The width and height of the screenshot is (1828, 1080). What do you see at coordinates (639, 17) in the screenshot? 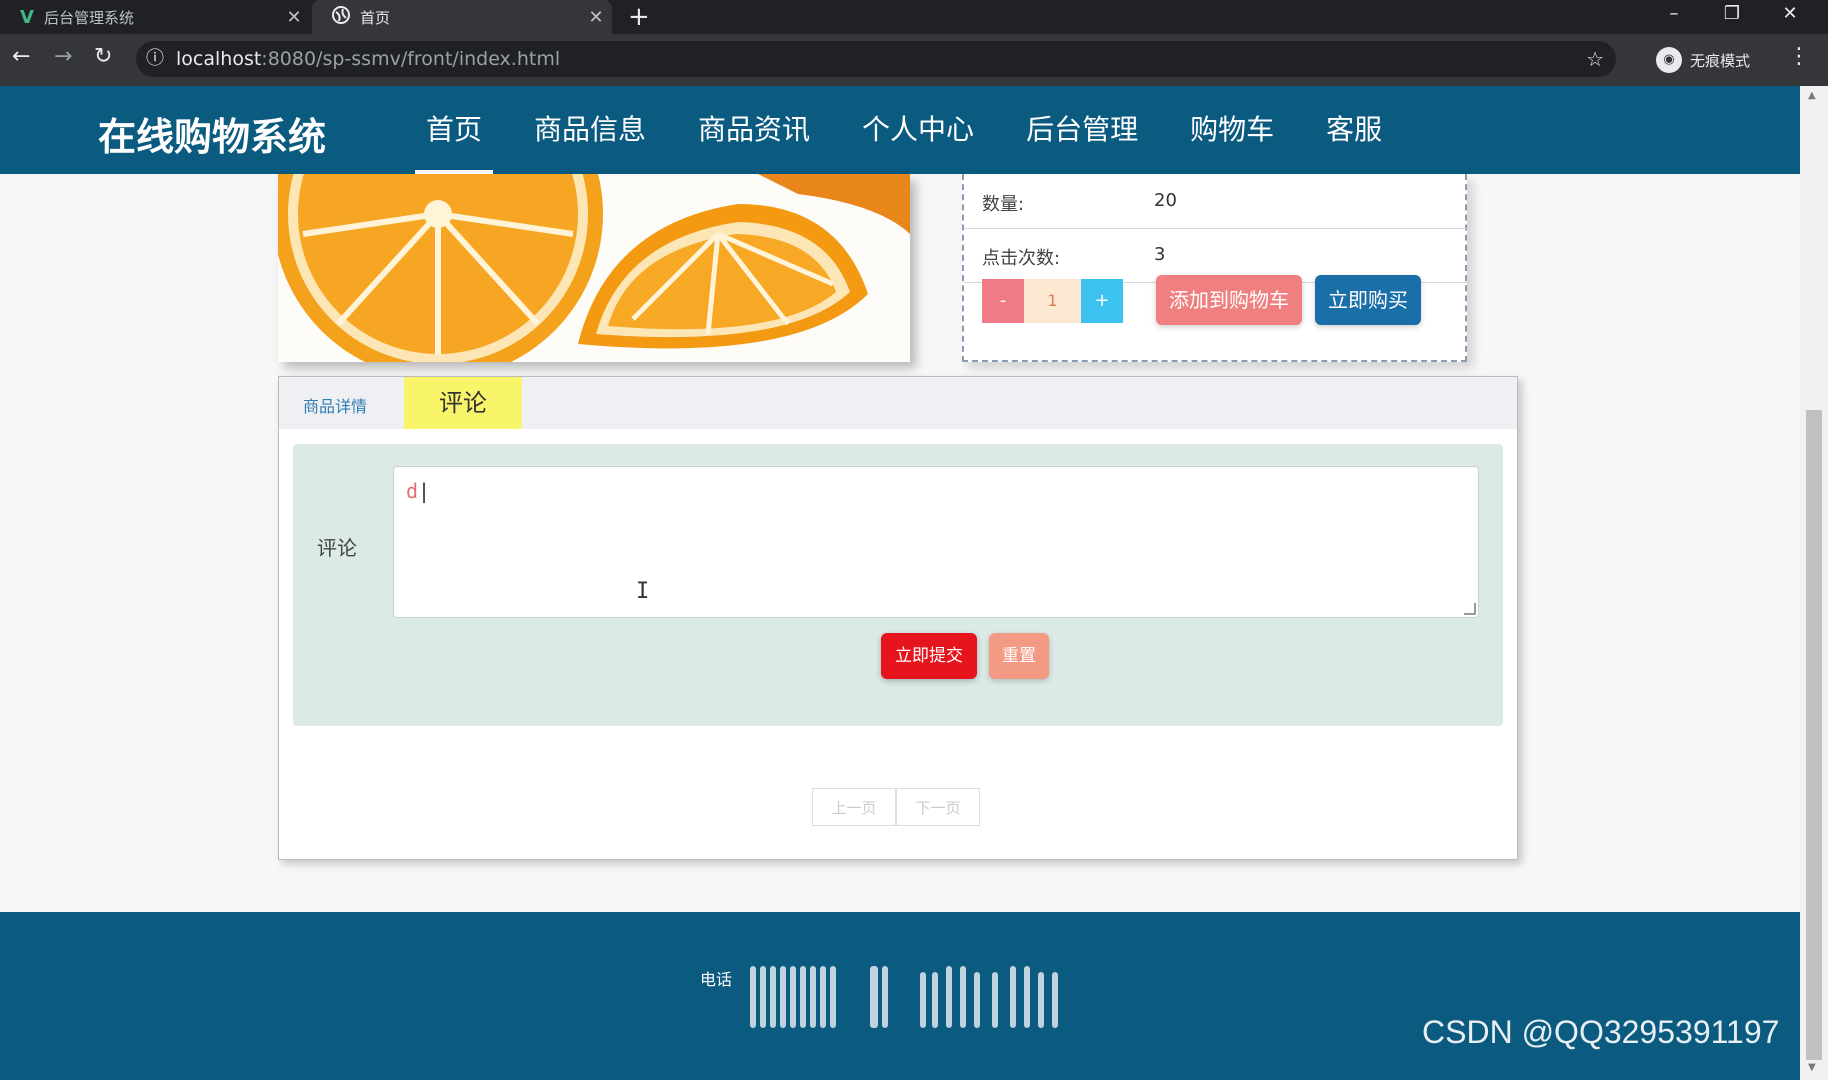
I see `new-tab-button: +` at bounding box center [639, 17].